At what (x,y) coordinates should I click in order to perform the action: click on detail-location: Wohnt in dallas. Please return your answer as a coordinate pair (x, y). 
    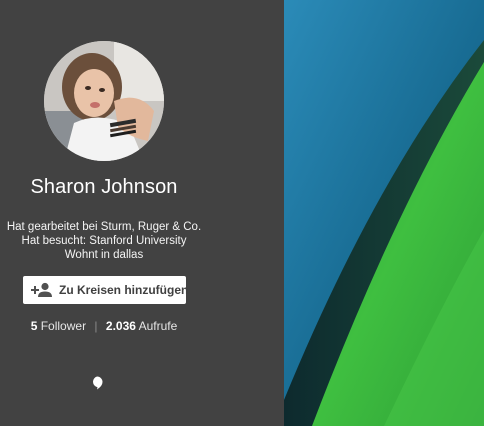
    Looking at the image, I should click on (104, 255).